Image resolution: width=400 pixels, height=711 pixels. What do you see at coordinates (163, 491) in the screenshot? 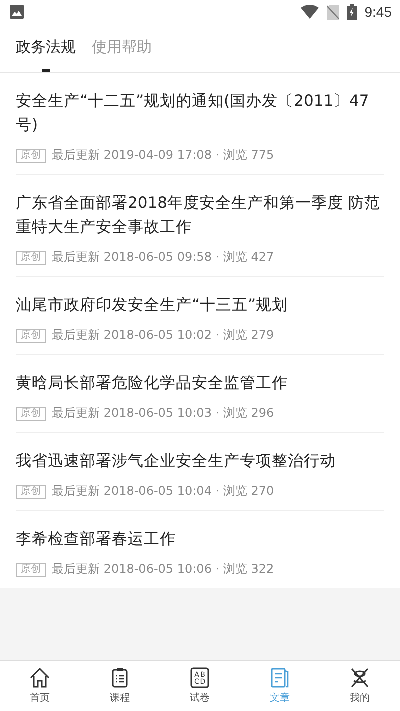
I see `article-meta: 最后更新 2018-06-05 10:04 · 浏览 270` at bounding box center [163, 491].